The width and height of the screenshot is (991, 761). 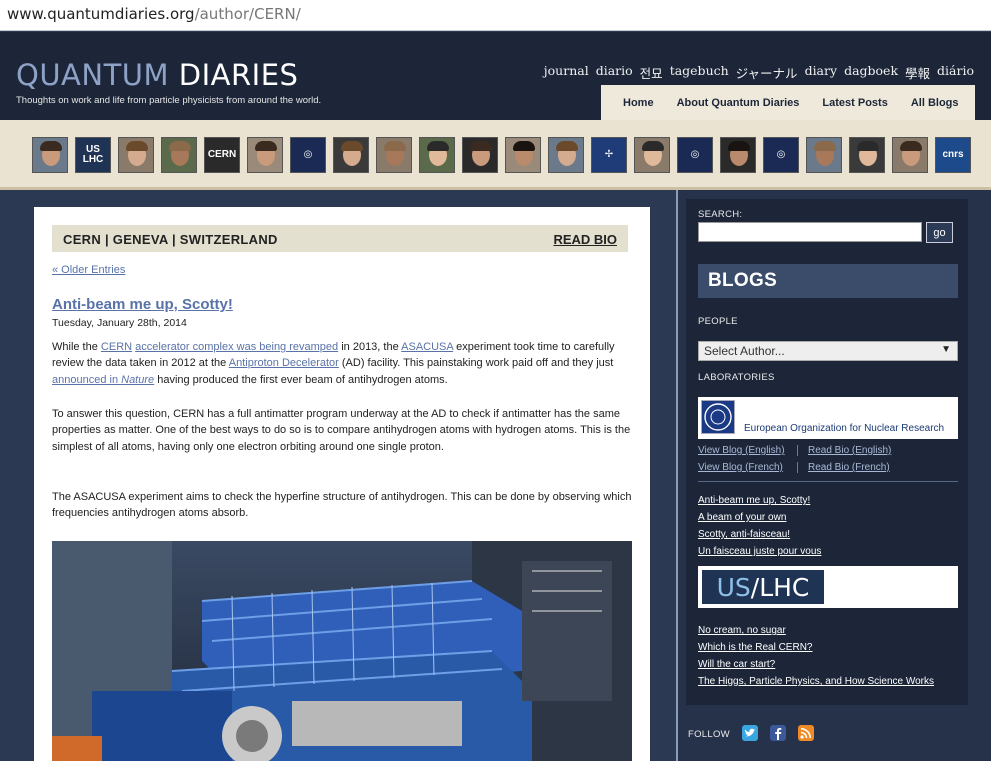 What do you see at coordinates (778, 733) in the screenshot?
I see `facebook-icon` at bounding box center [778, 733].